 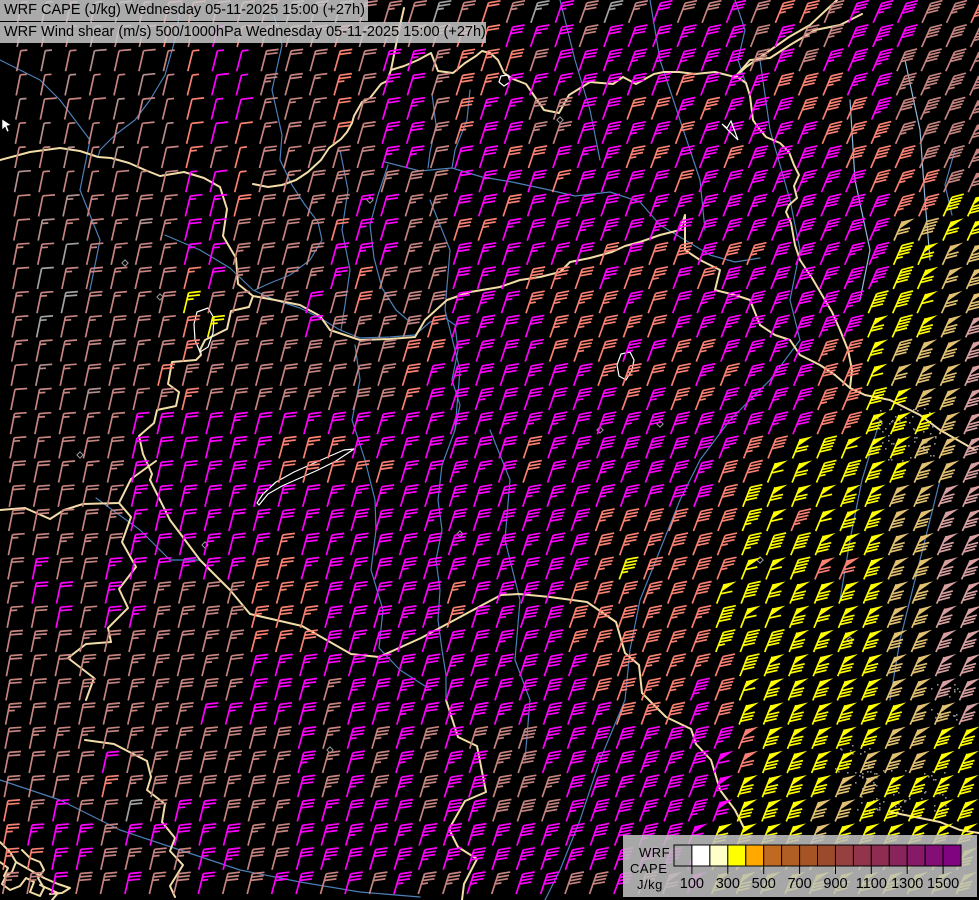 I want to click on svg-text: 1300, so click(x=907, y=884).